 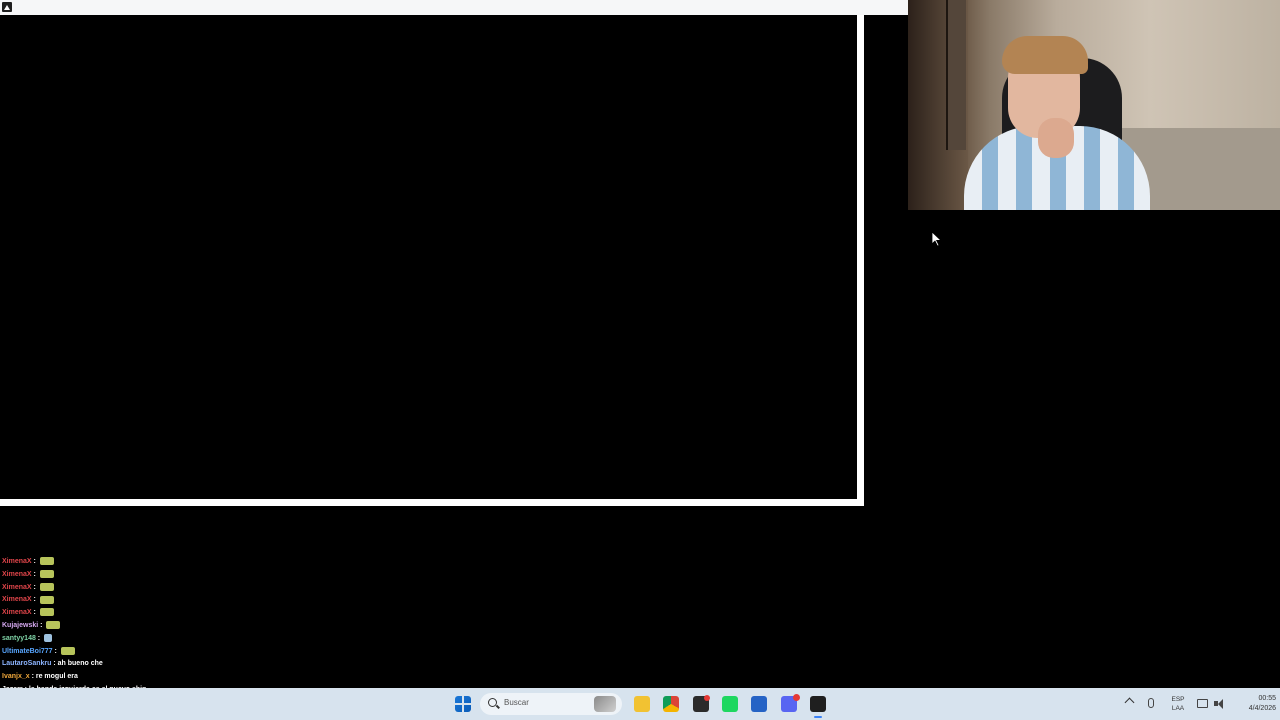 What do you see at coordinates (102, 639) in the screenshot?
I see `chat-message: santyy148 :` at bounding box center [102, 639].